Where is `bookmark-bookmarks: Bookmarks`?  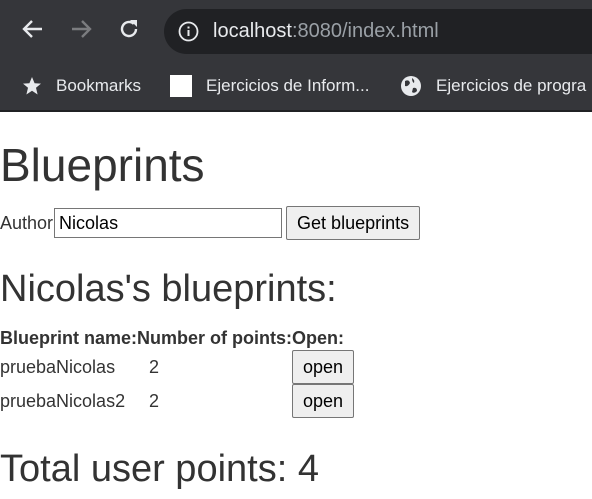
bookmark-bookmarks: Bookmarks is located at coordinates (81, 86).